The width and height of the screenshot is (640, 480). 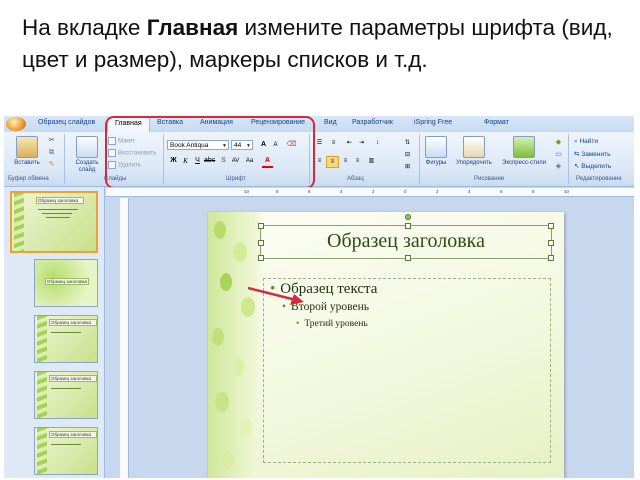 I want to click on smartart-icon: ⊞, so click(x=407, y=167).